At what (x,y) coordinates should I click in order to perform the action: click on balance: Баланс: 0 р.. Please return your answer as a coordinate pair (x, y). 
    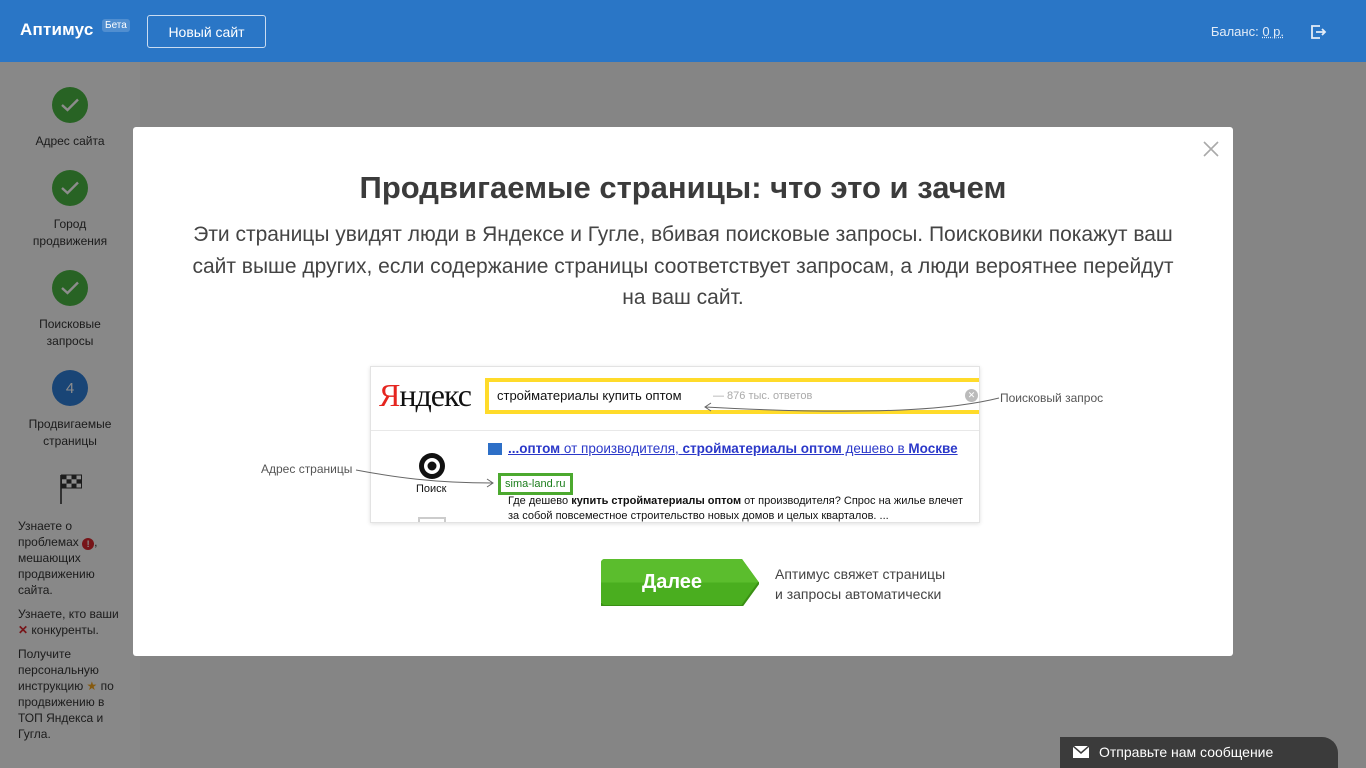
    Looking at the image, I should click on (1247, 31).